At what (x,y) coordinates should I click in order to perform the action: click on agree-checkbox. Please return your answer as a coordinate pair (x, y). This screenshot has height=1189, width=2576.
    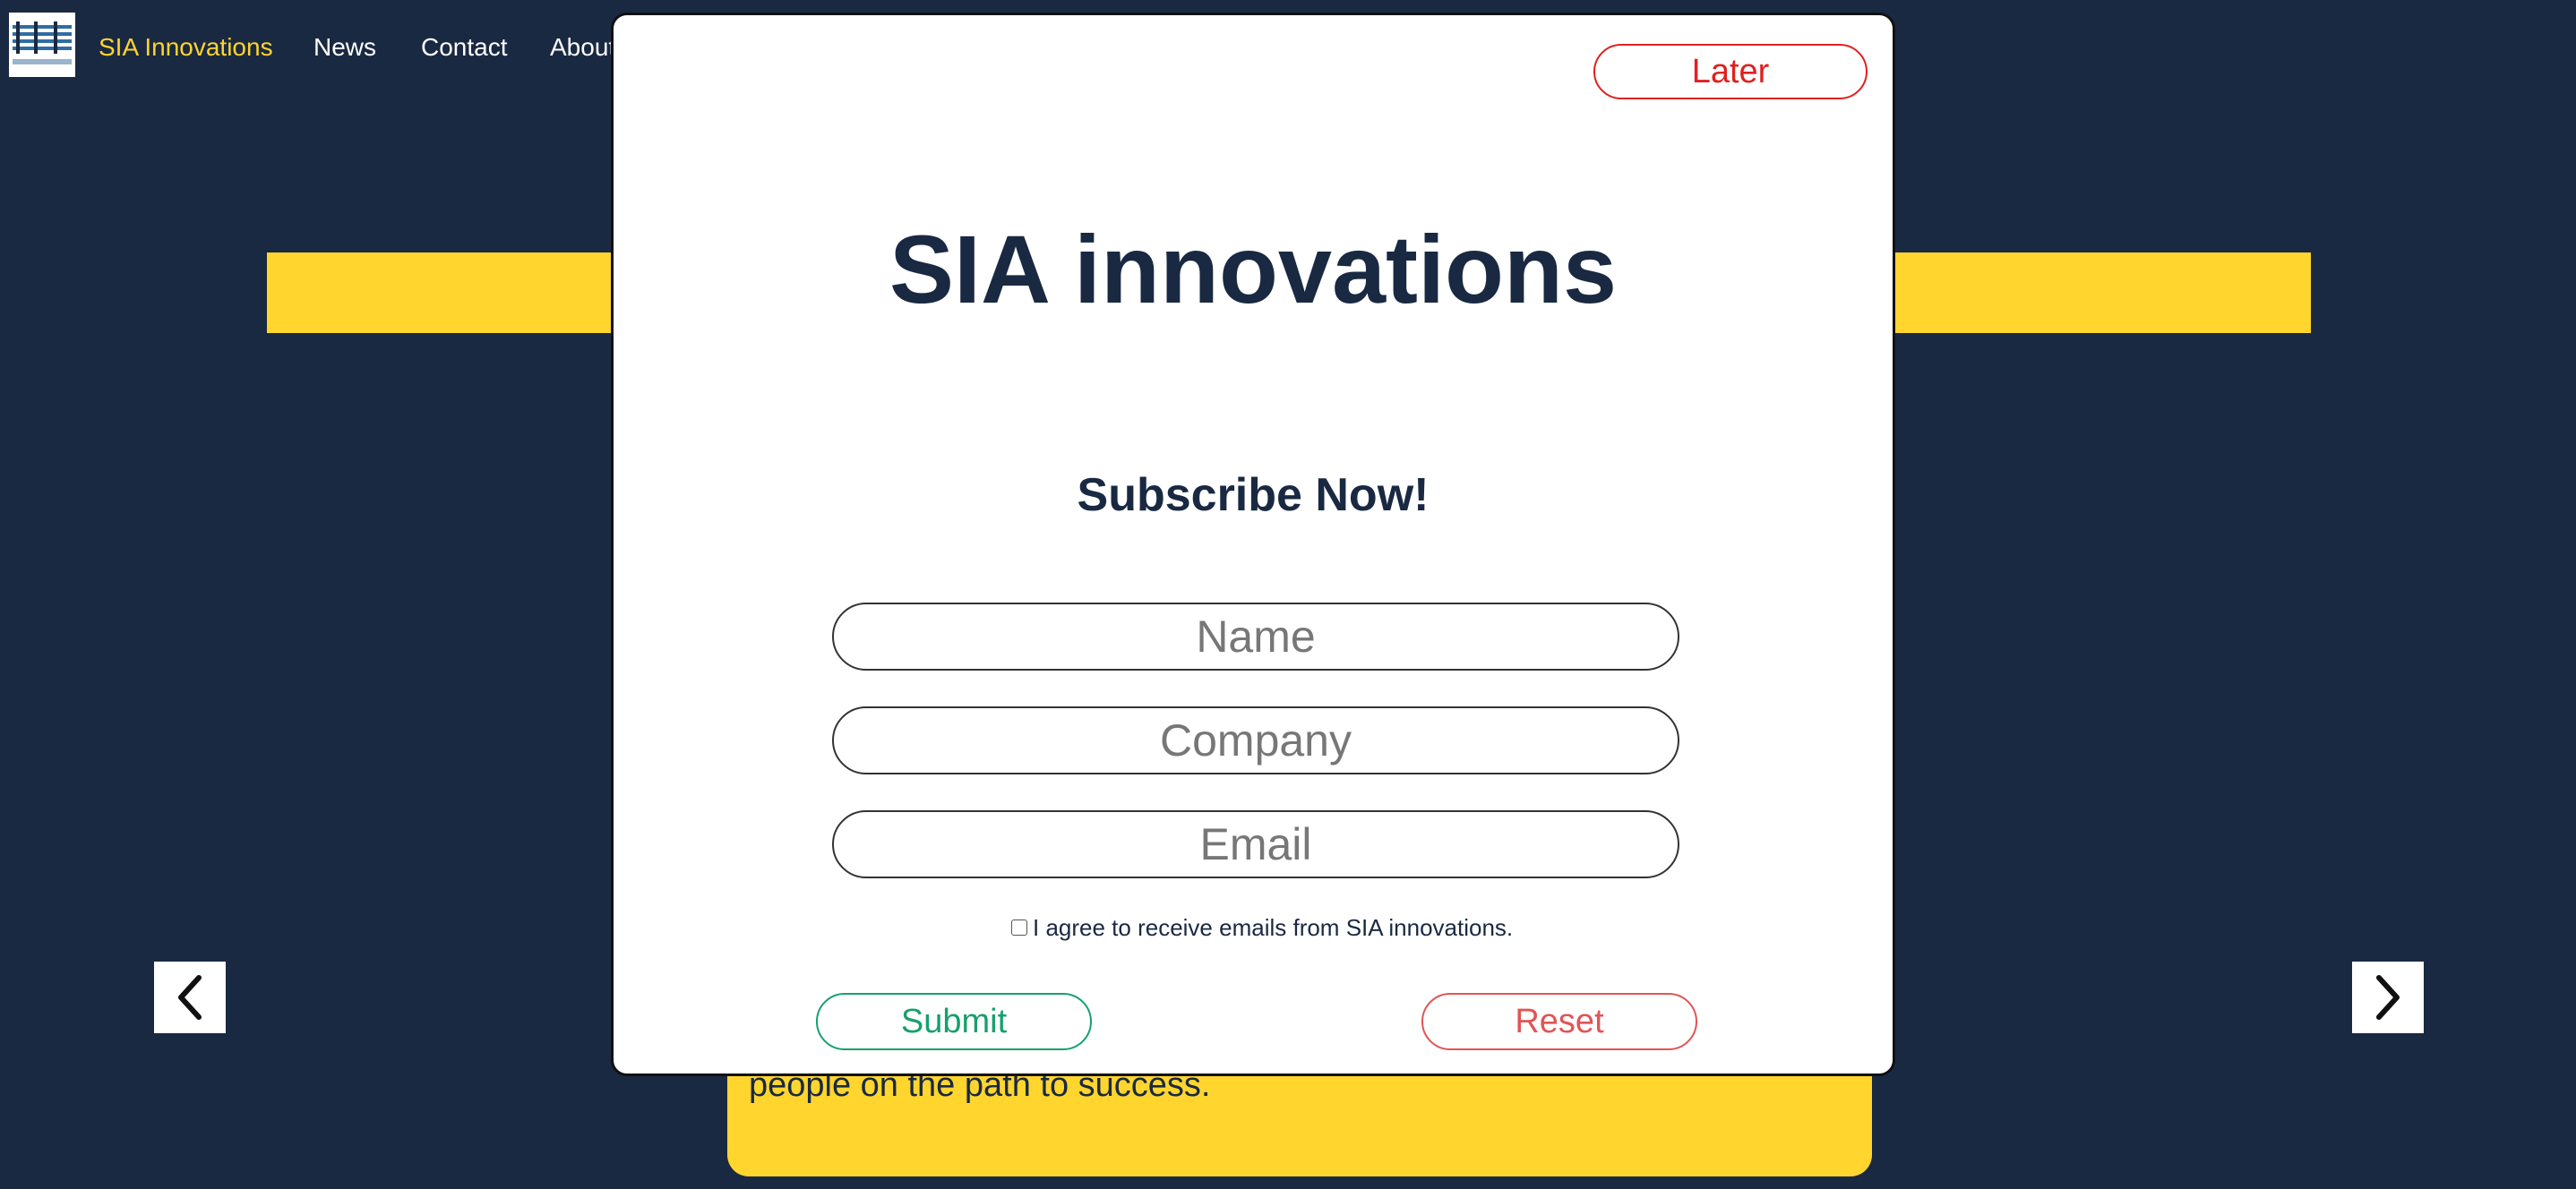
    Looking at the image, I should click on (1019, 928).